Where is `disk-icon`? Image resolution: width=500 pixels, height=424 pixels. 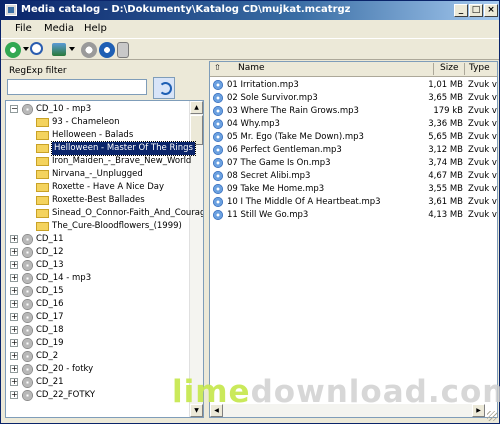 disk-icon is located at coordinates (123, 50).